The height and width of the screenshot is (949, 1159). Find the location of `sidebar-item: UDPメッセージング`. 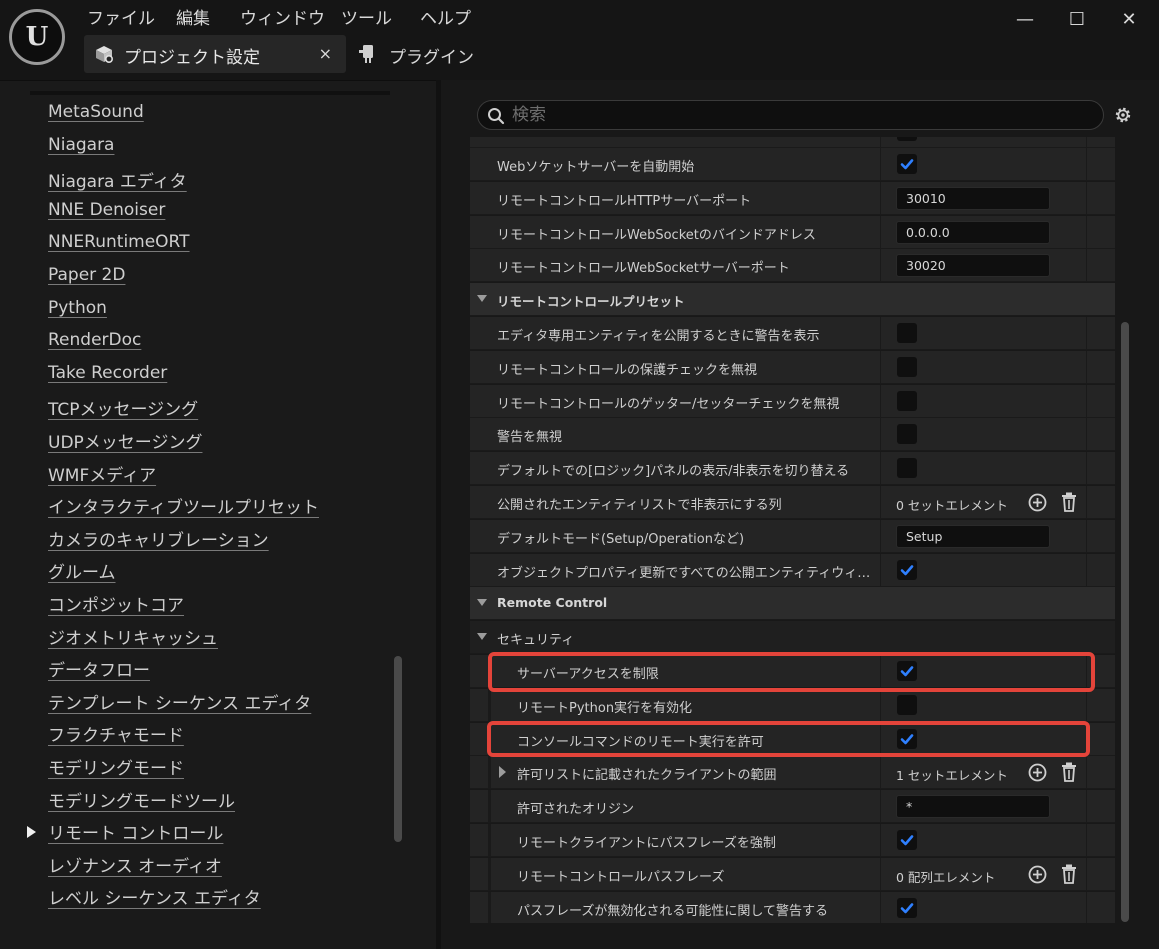

sidebar-item: UDPメッセージング is located at coordinates (125, 440).